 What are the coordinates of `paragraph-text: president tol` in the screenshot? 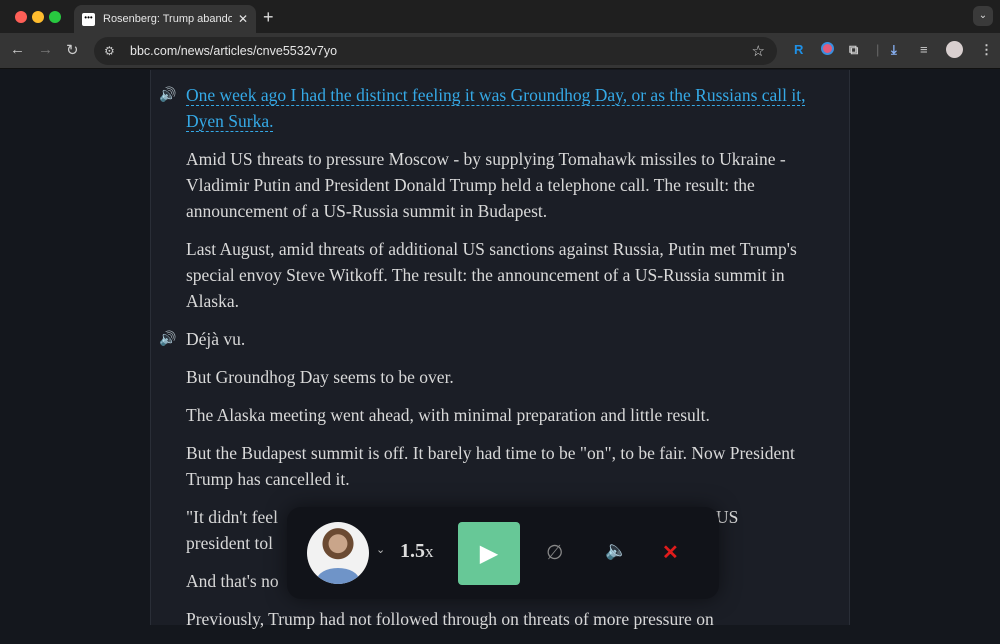 It's located at (229, 543).